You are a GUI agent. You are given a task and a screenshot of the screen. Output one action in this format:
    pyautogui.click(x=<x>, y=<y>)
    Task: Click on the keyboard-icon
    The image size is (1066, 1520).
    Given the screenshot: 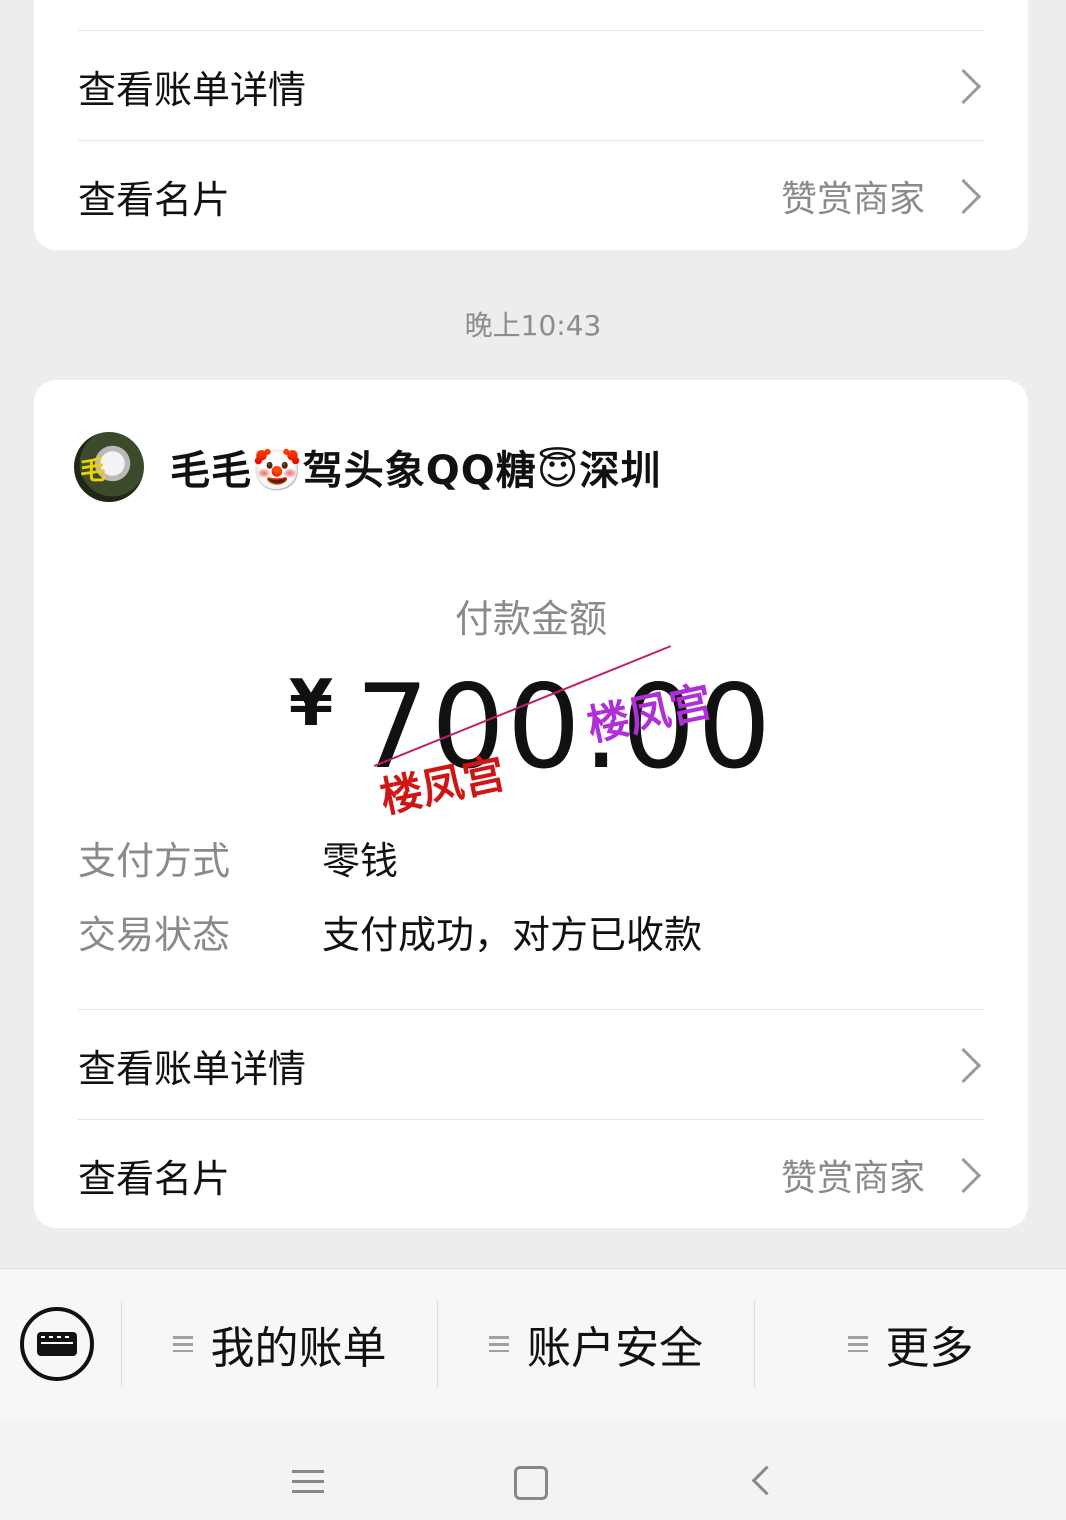 What is the action you would take?
    pyautogui.click(x=57, y=1344)
    